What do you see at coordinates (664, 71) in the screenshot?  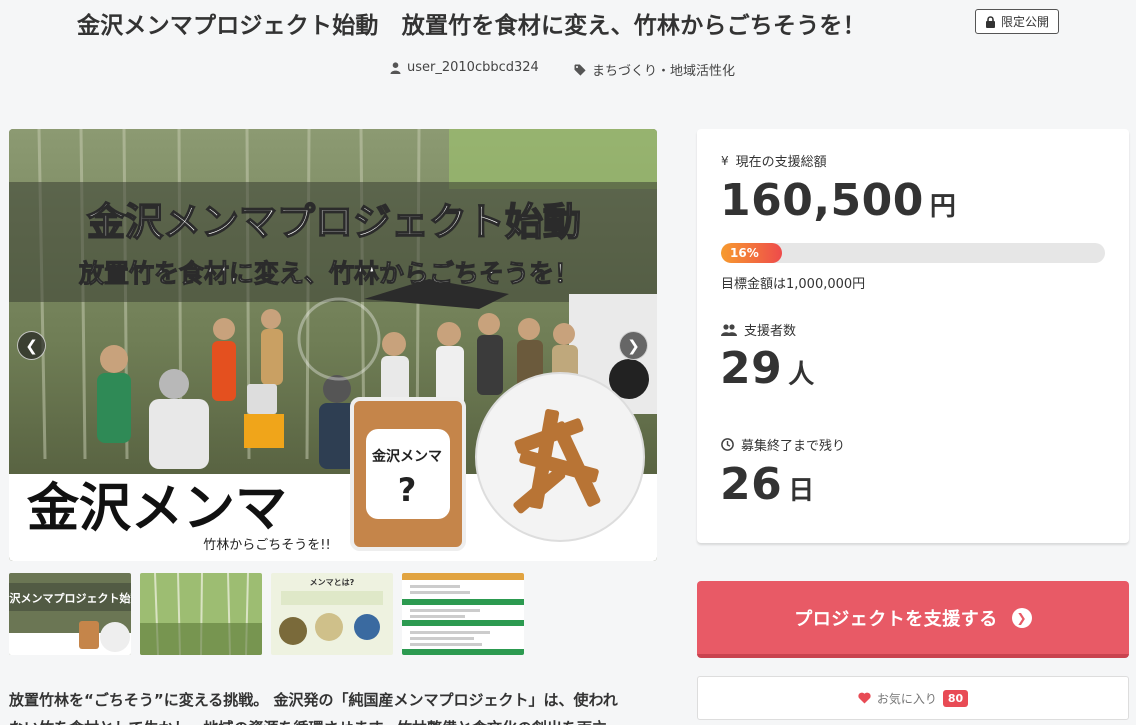 I see `category-name: まちづくり・地域活性化` at bounding box center [664, 71].